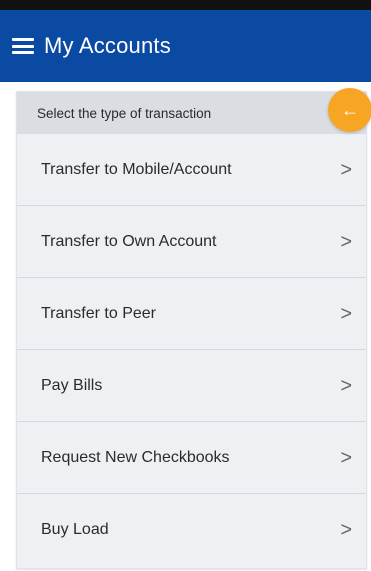  What do you see at coordinates (191, 314) in the screenshot?
I see `transaction-item-transfer-peer: Transfer to Peer >` at bounding box center [191, 314].